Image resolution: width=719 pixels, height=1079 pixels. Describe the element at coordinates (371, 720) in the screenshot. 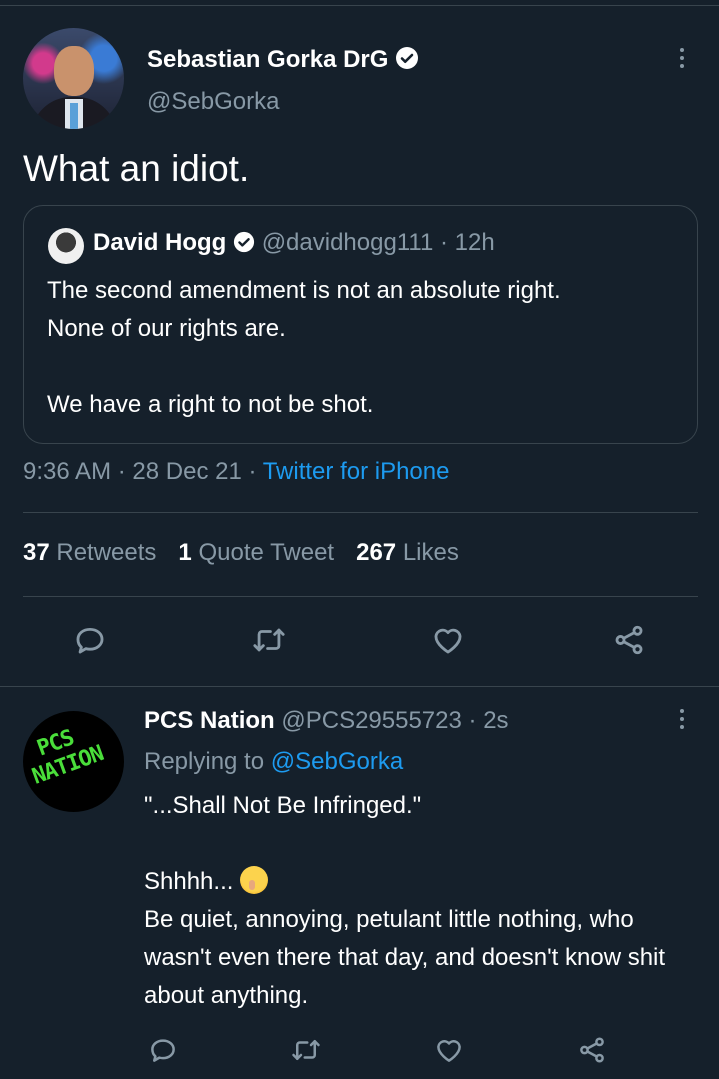

I see `reply-author-handle: @PCS29555723` at that location.